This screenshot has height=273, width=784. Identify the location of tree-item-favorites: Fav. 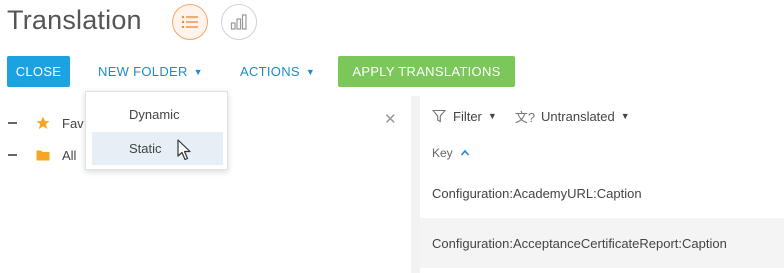
(46, 123).